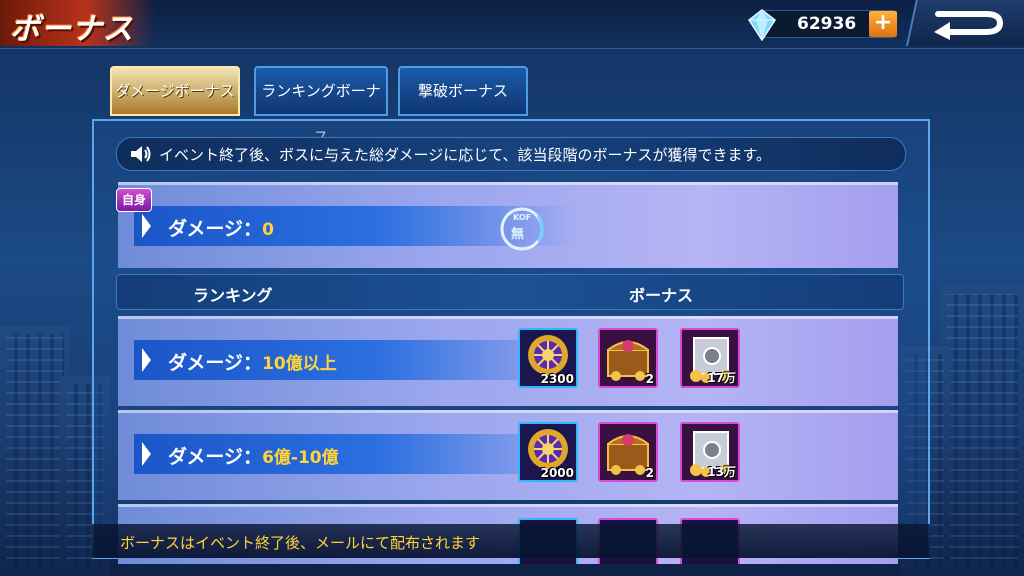  Describe the element at coordinates (268, 230) in the screenshot. I see `my-damage-value: 0` at that location.